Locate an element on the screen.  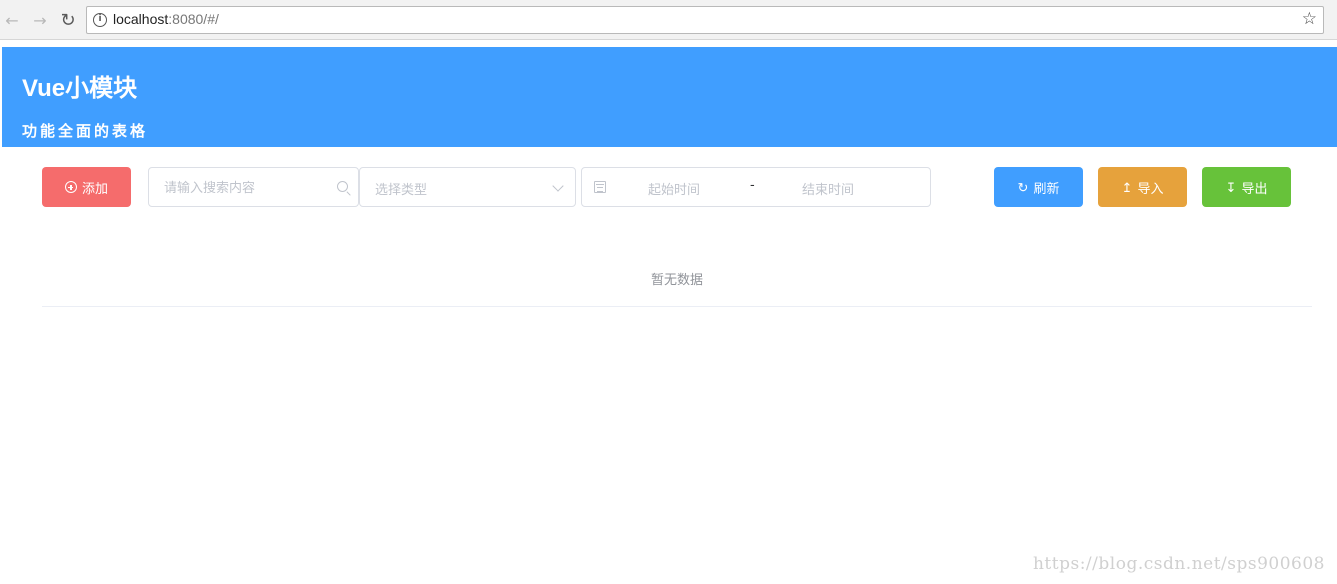
chevron-down-icon is located at coordinates (558, 186).